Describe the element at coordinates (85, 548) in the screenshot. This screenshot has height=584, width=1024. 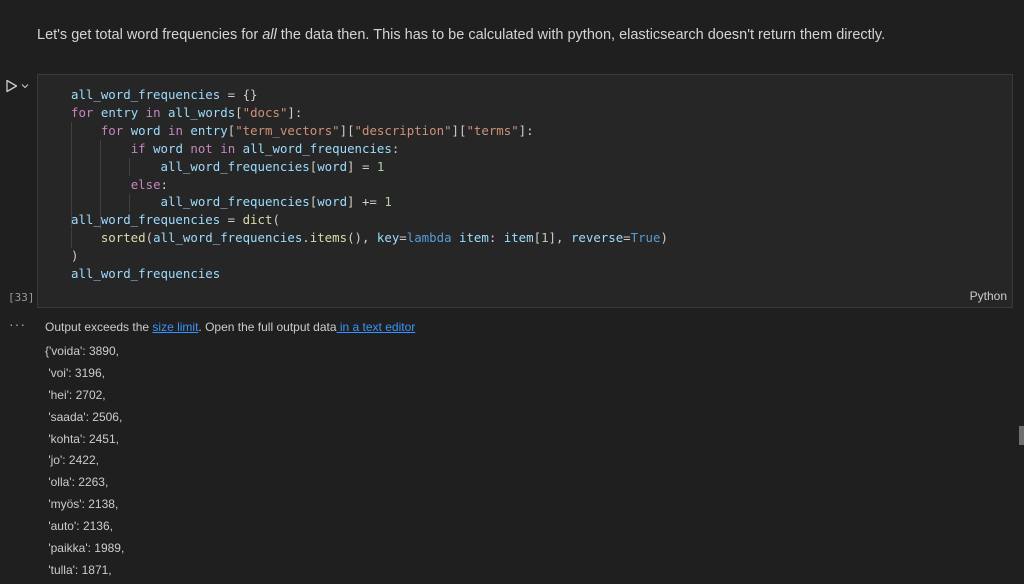
I see `output-line: 'paikka': 1989,` at that location.